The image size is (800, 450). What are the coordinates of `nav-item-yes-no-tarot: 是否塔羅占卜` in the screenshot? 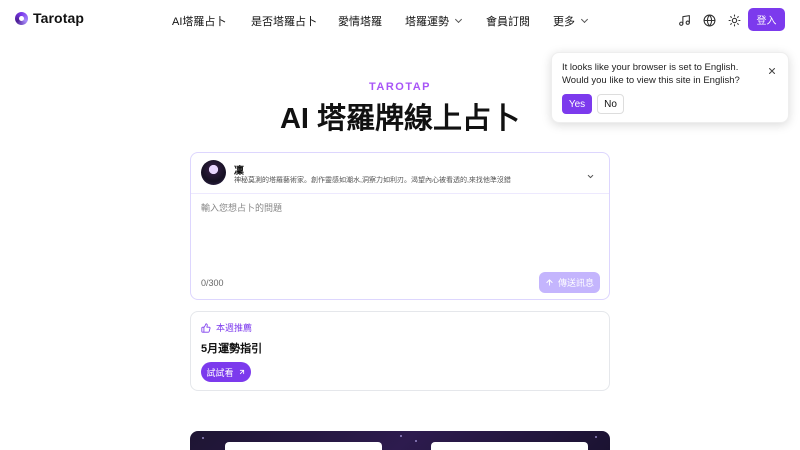 It's located at (284, 21).